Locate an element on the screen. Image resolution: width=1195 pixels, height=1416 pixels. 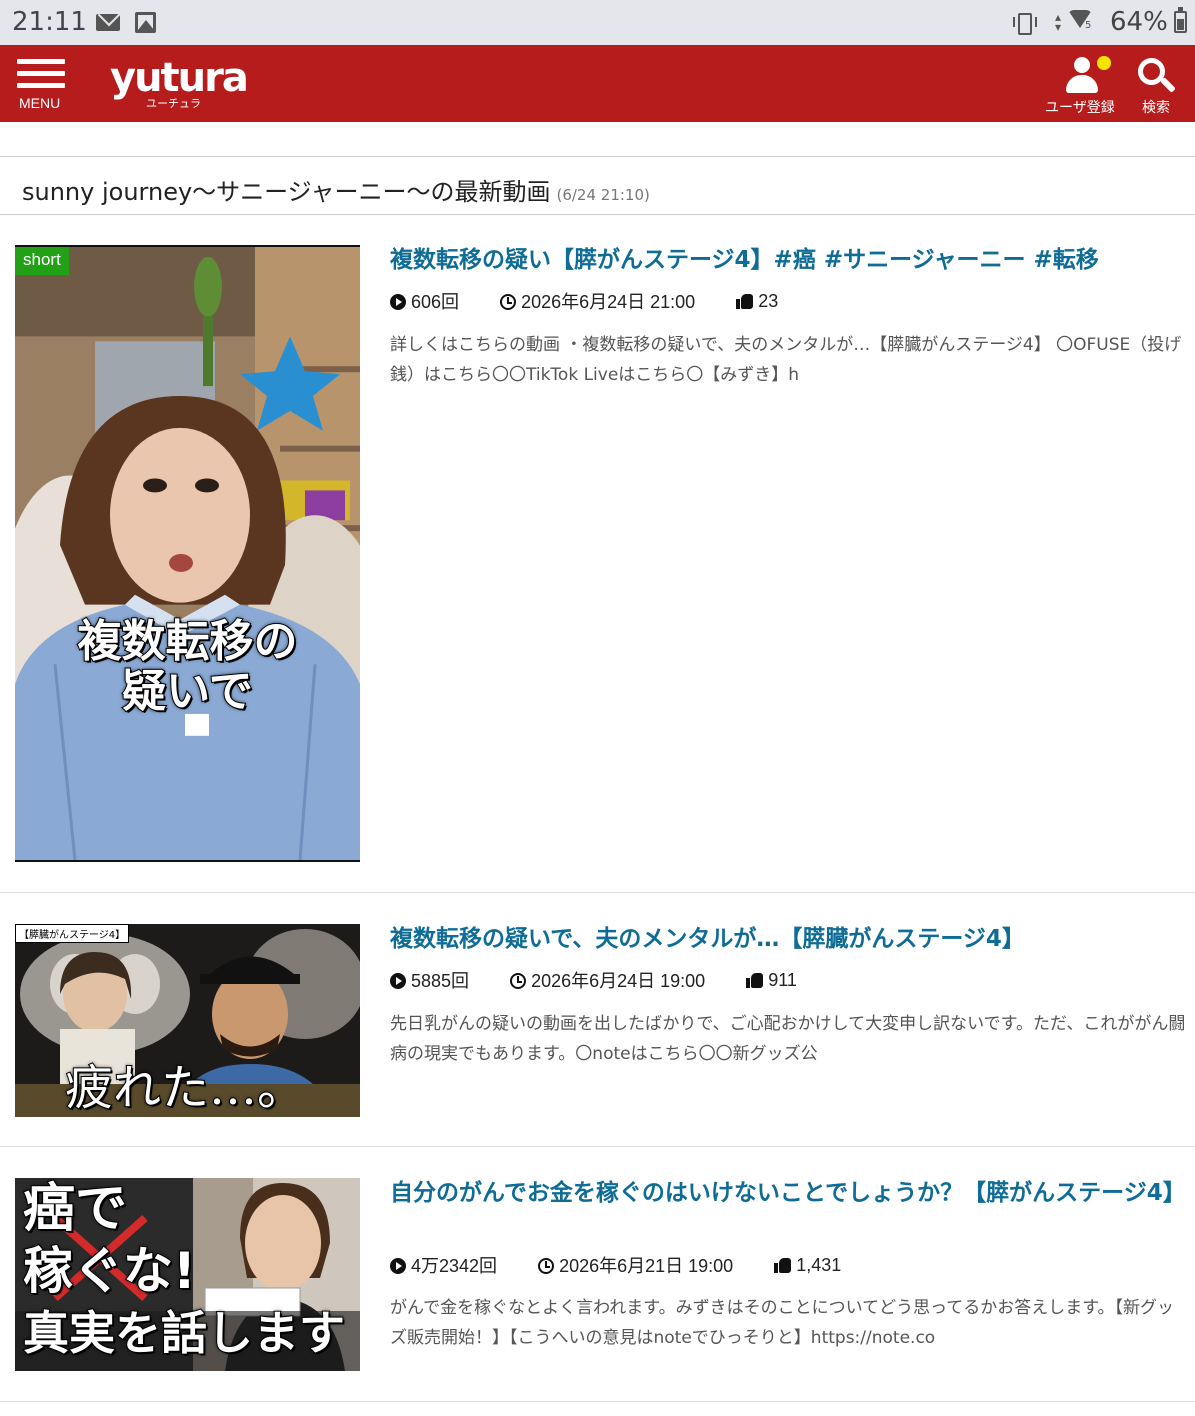
caption-line: 稼ぐな! is located at coordinates (109, 1271).